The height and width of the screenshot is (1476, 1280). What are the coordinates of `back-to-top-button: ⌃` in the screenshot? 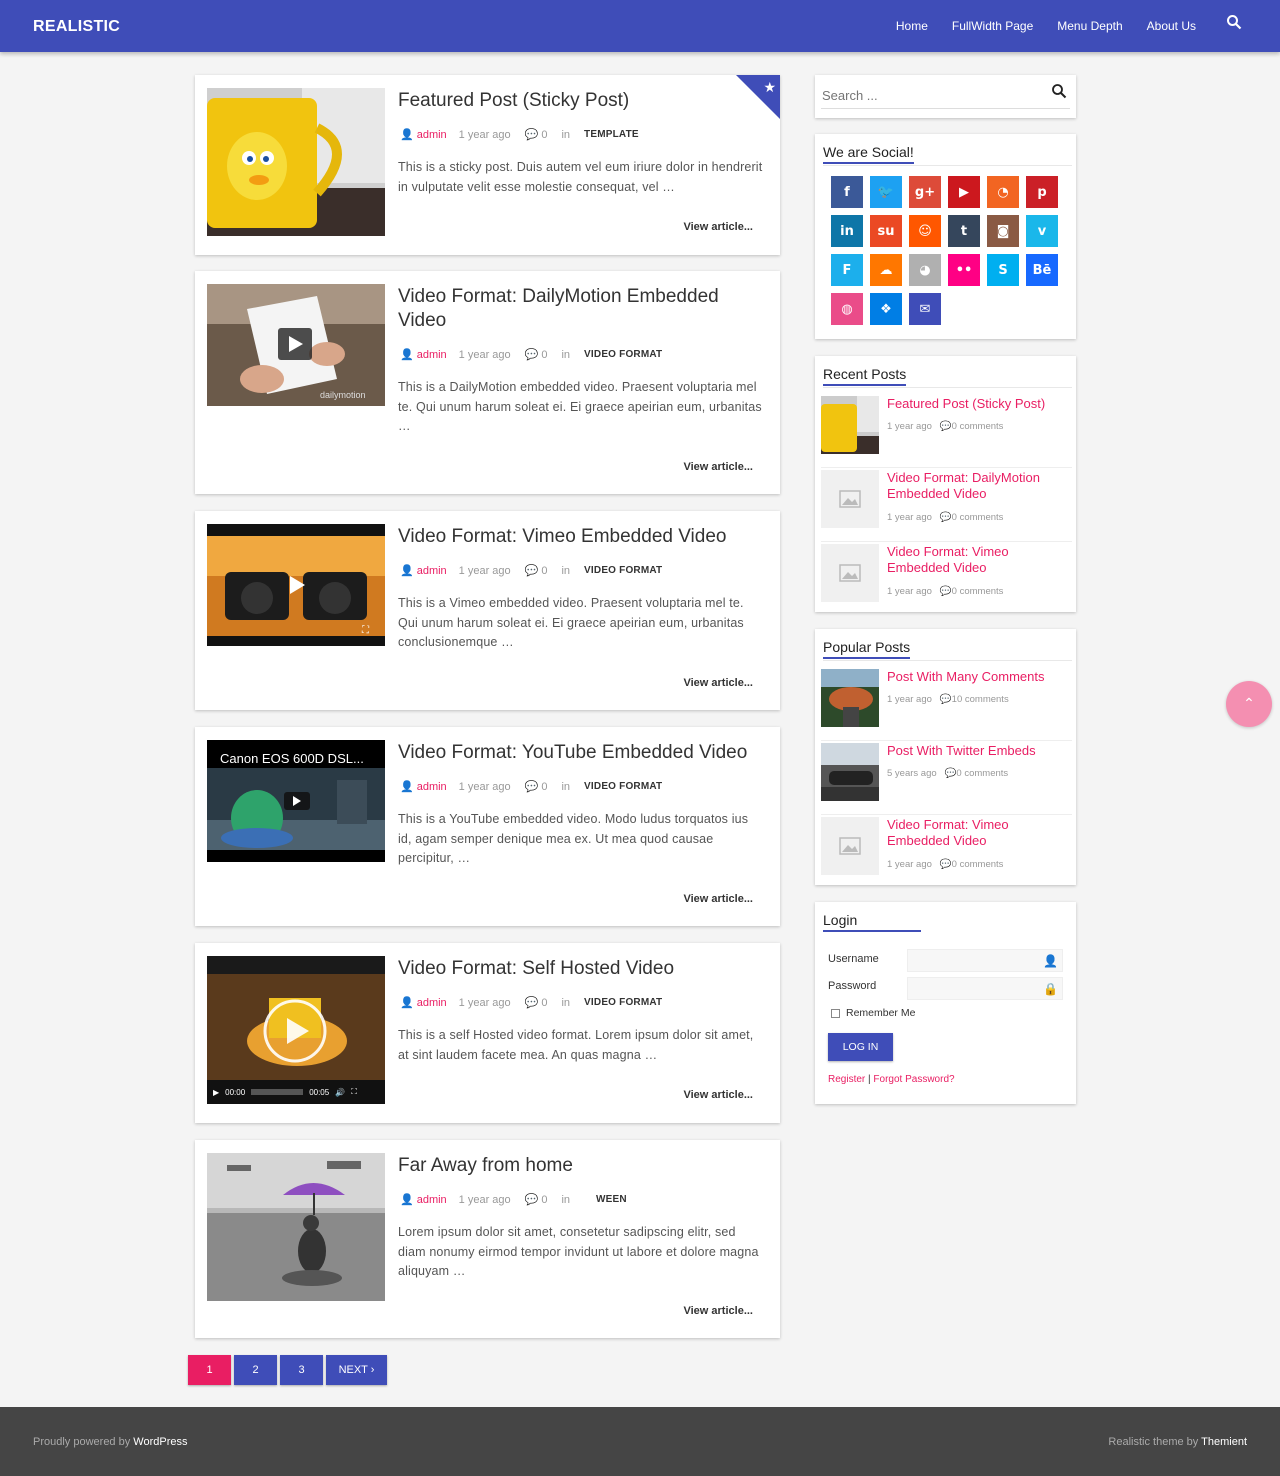 It's located at (1249, 704).